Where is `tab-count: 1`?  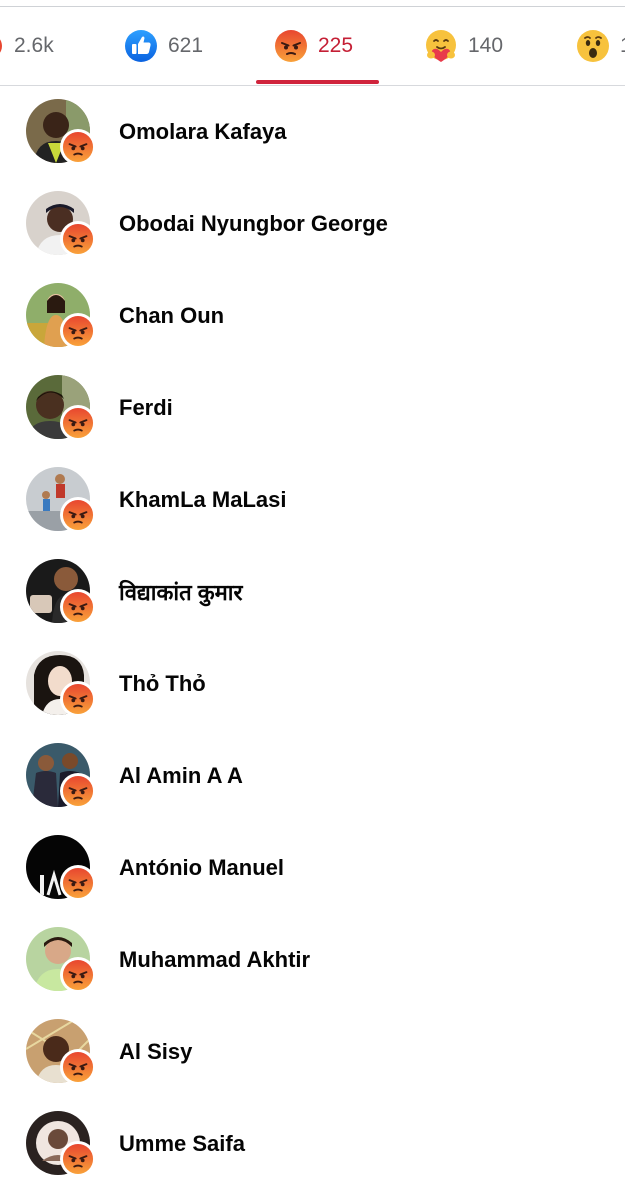 tab-count: 1 is located at coordinates (622, 46).